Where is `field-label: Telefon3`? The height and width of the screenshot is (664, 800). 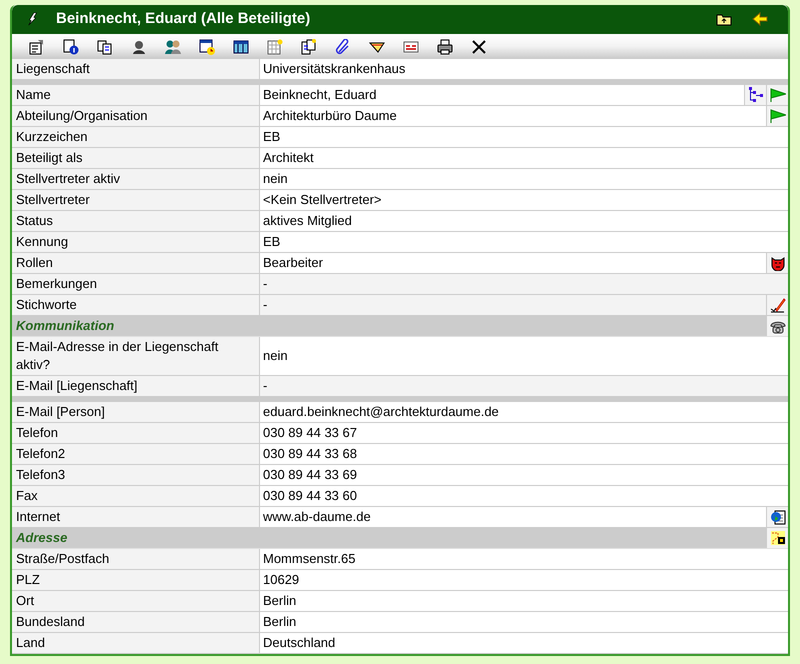
field-label: Telefon3 is located at coordinates (136, 475).